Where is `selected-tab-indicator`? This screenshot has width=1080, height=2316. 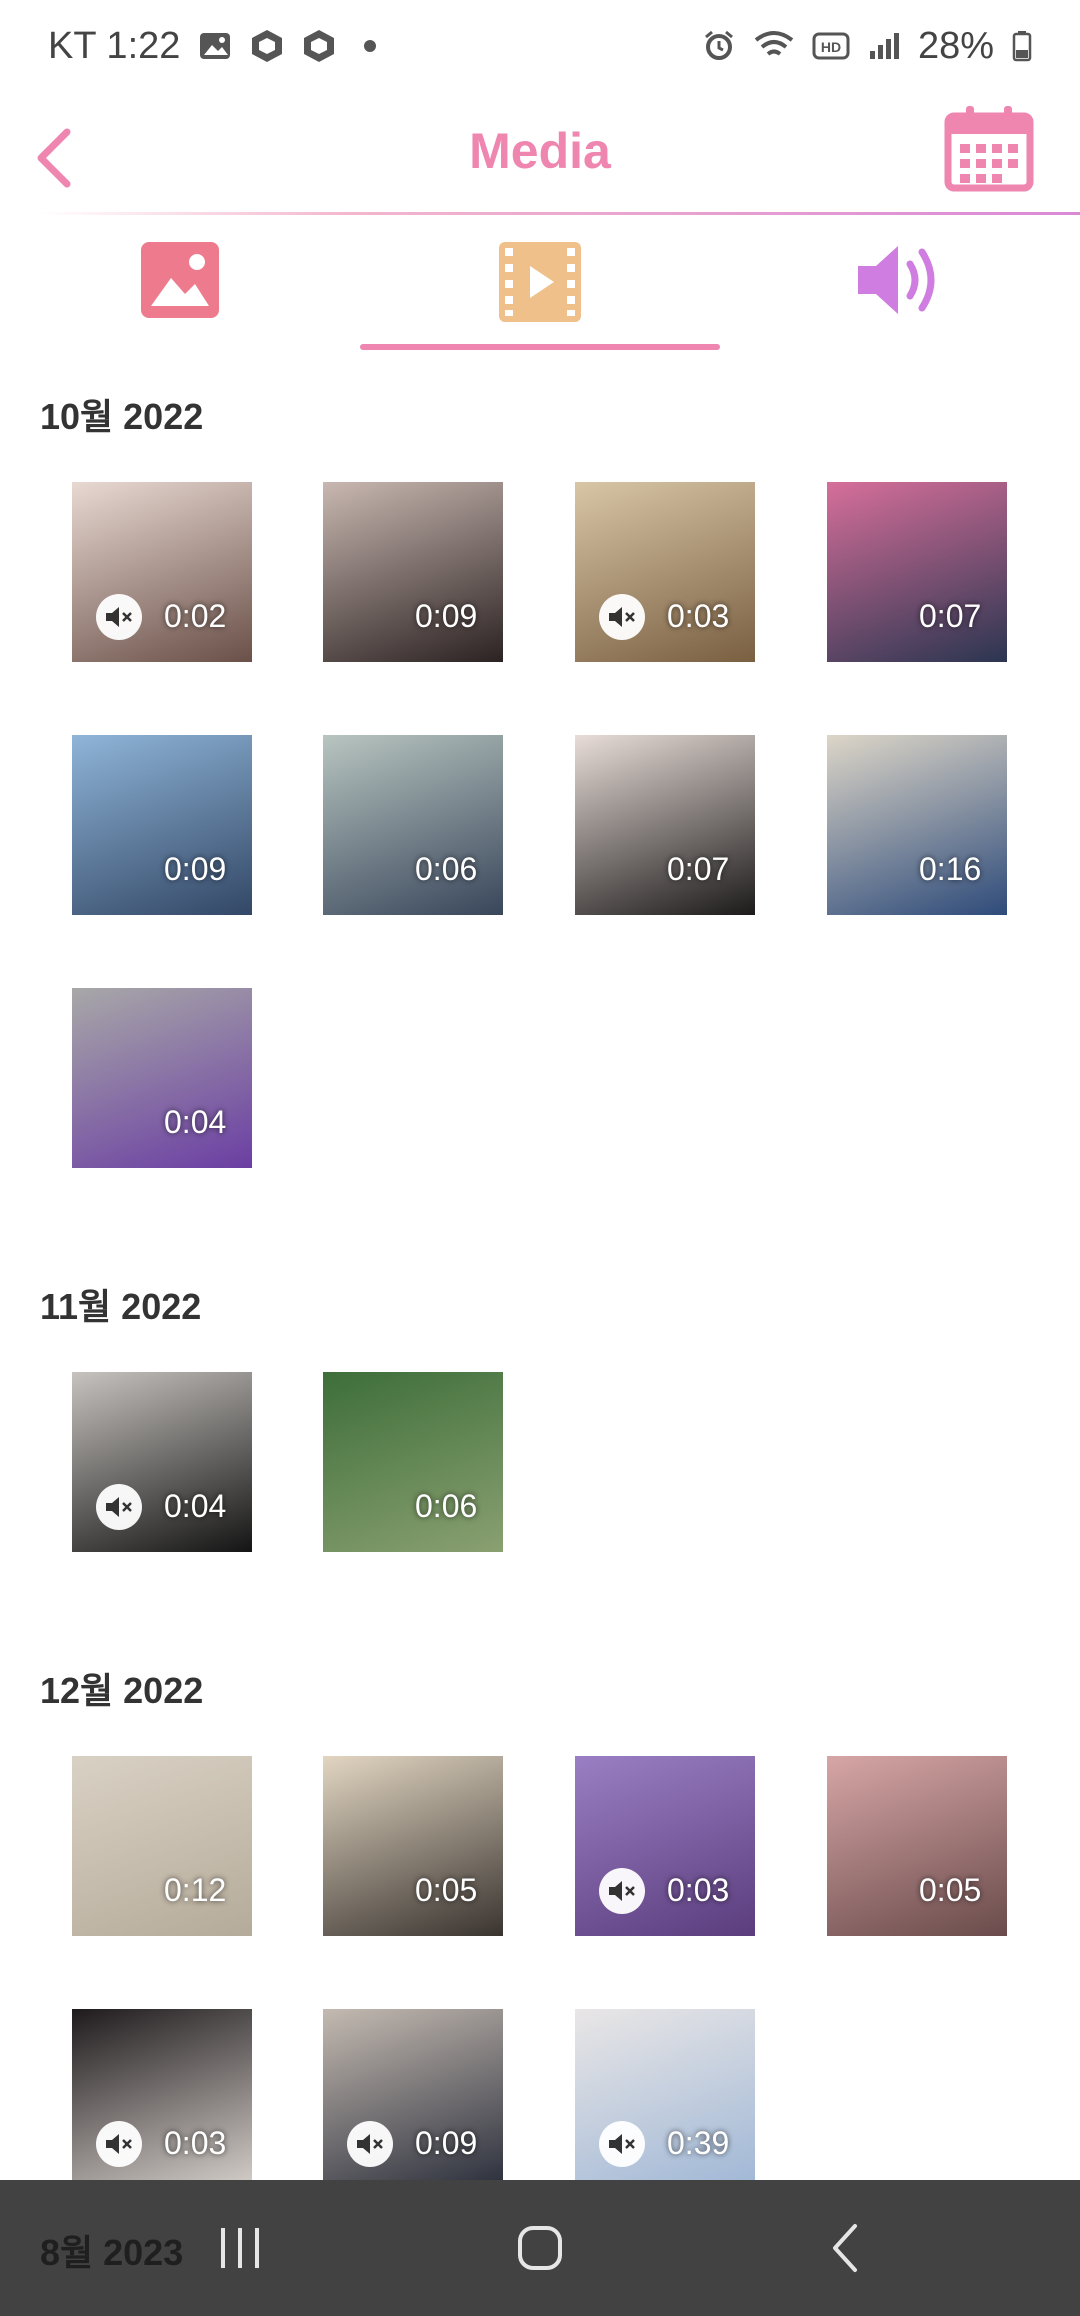 selected-tab-indicator is located at coordinates (540, 347).